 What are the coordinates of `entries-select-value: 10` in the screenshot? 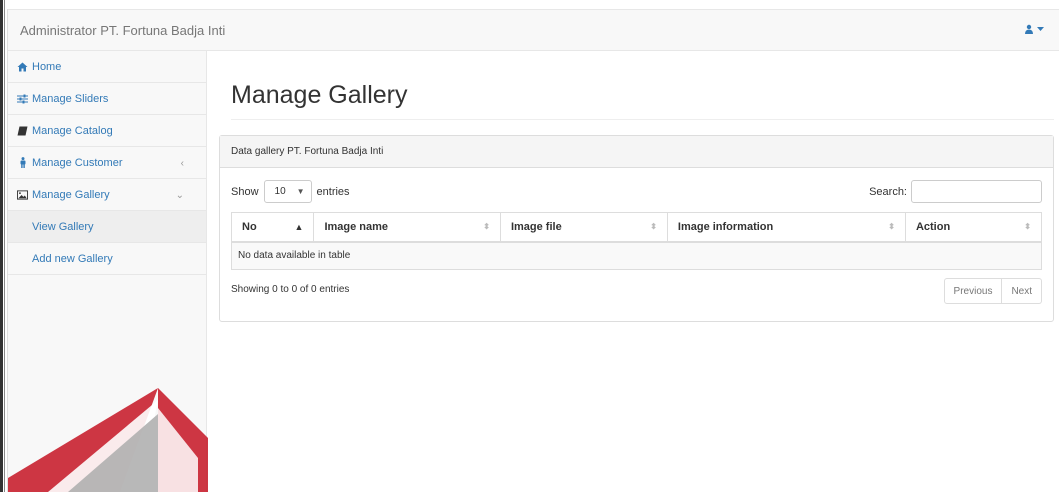 It's located at (280, 191).